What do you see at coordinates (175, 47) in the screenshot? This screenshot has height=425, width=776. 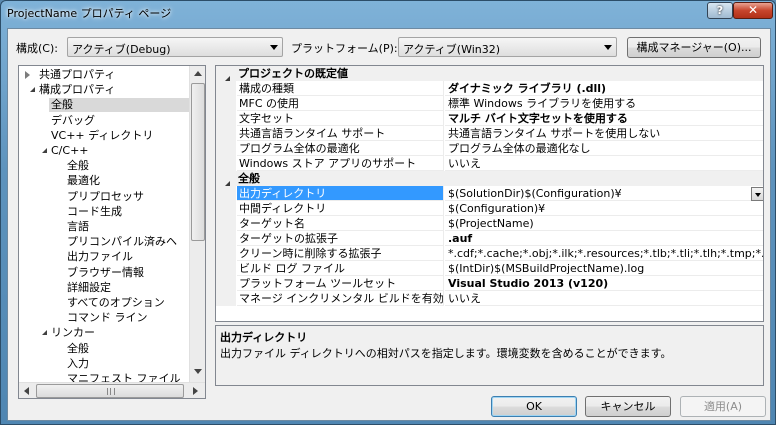 I see `config-select: アクティブ(Debug)` at bounding box center [175, 47].